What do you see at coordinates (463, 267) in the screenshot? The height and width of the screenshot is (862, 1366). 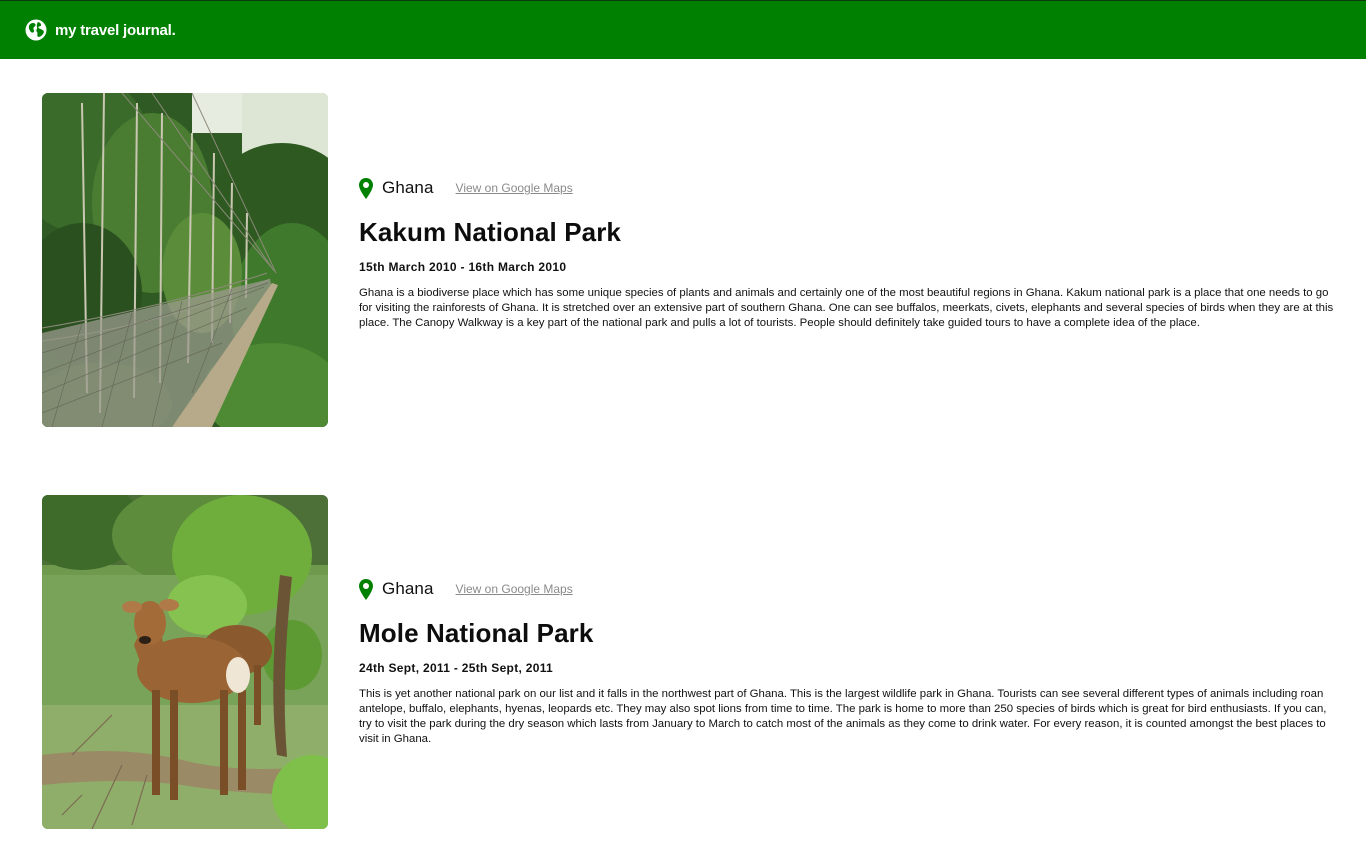 I see `entry-dates: 15th March 2010 - 16th March 2010` at bounding box center [463, 267].